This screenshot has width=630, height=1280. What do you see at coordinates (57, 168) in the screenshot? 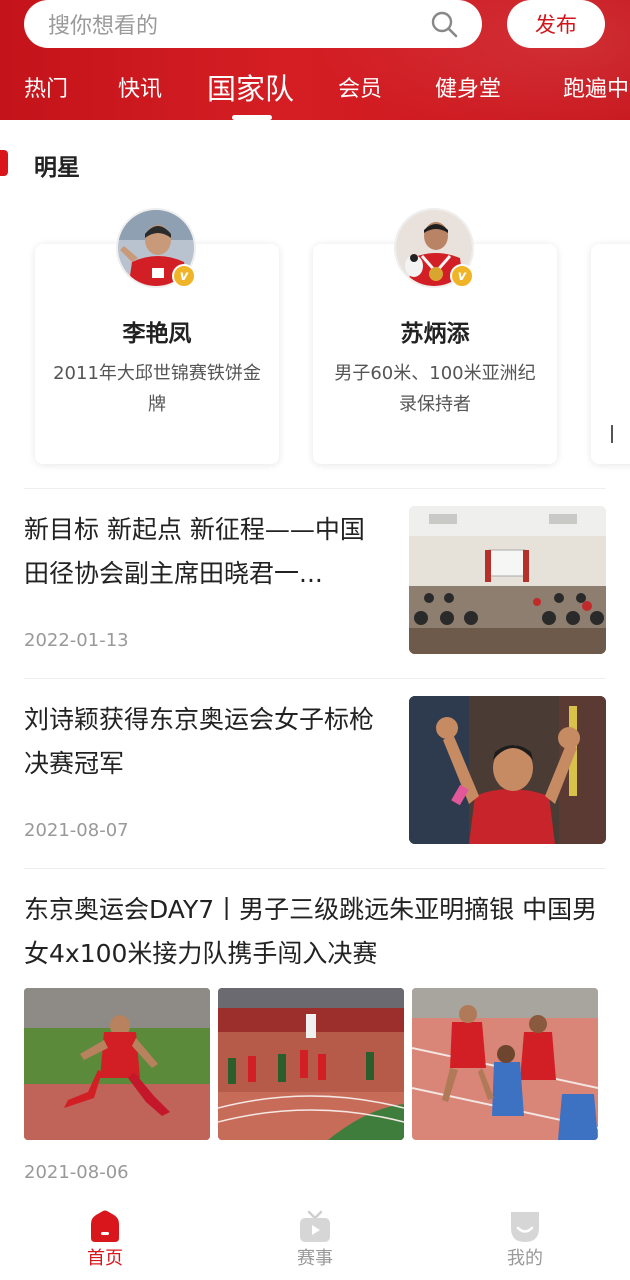
I see `section-title: 明星` at bounding box center [57, 168].